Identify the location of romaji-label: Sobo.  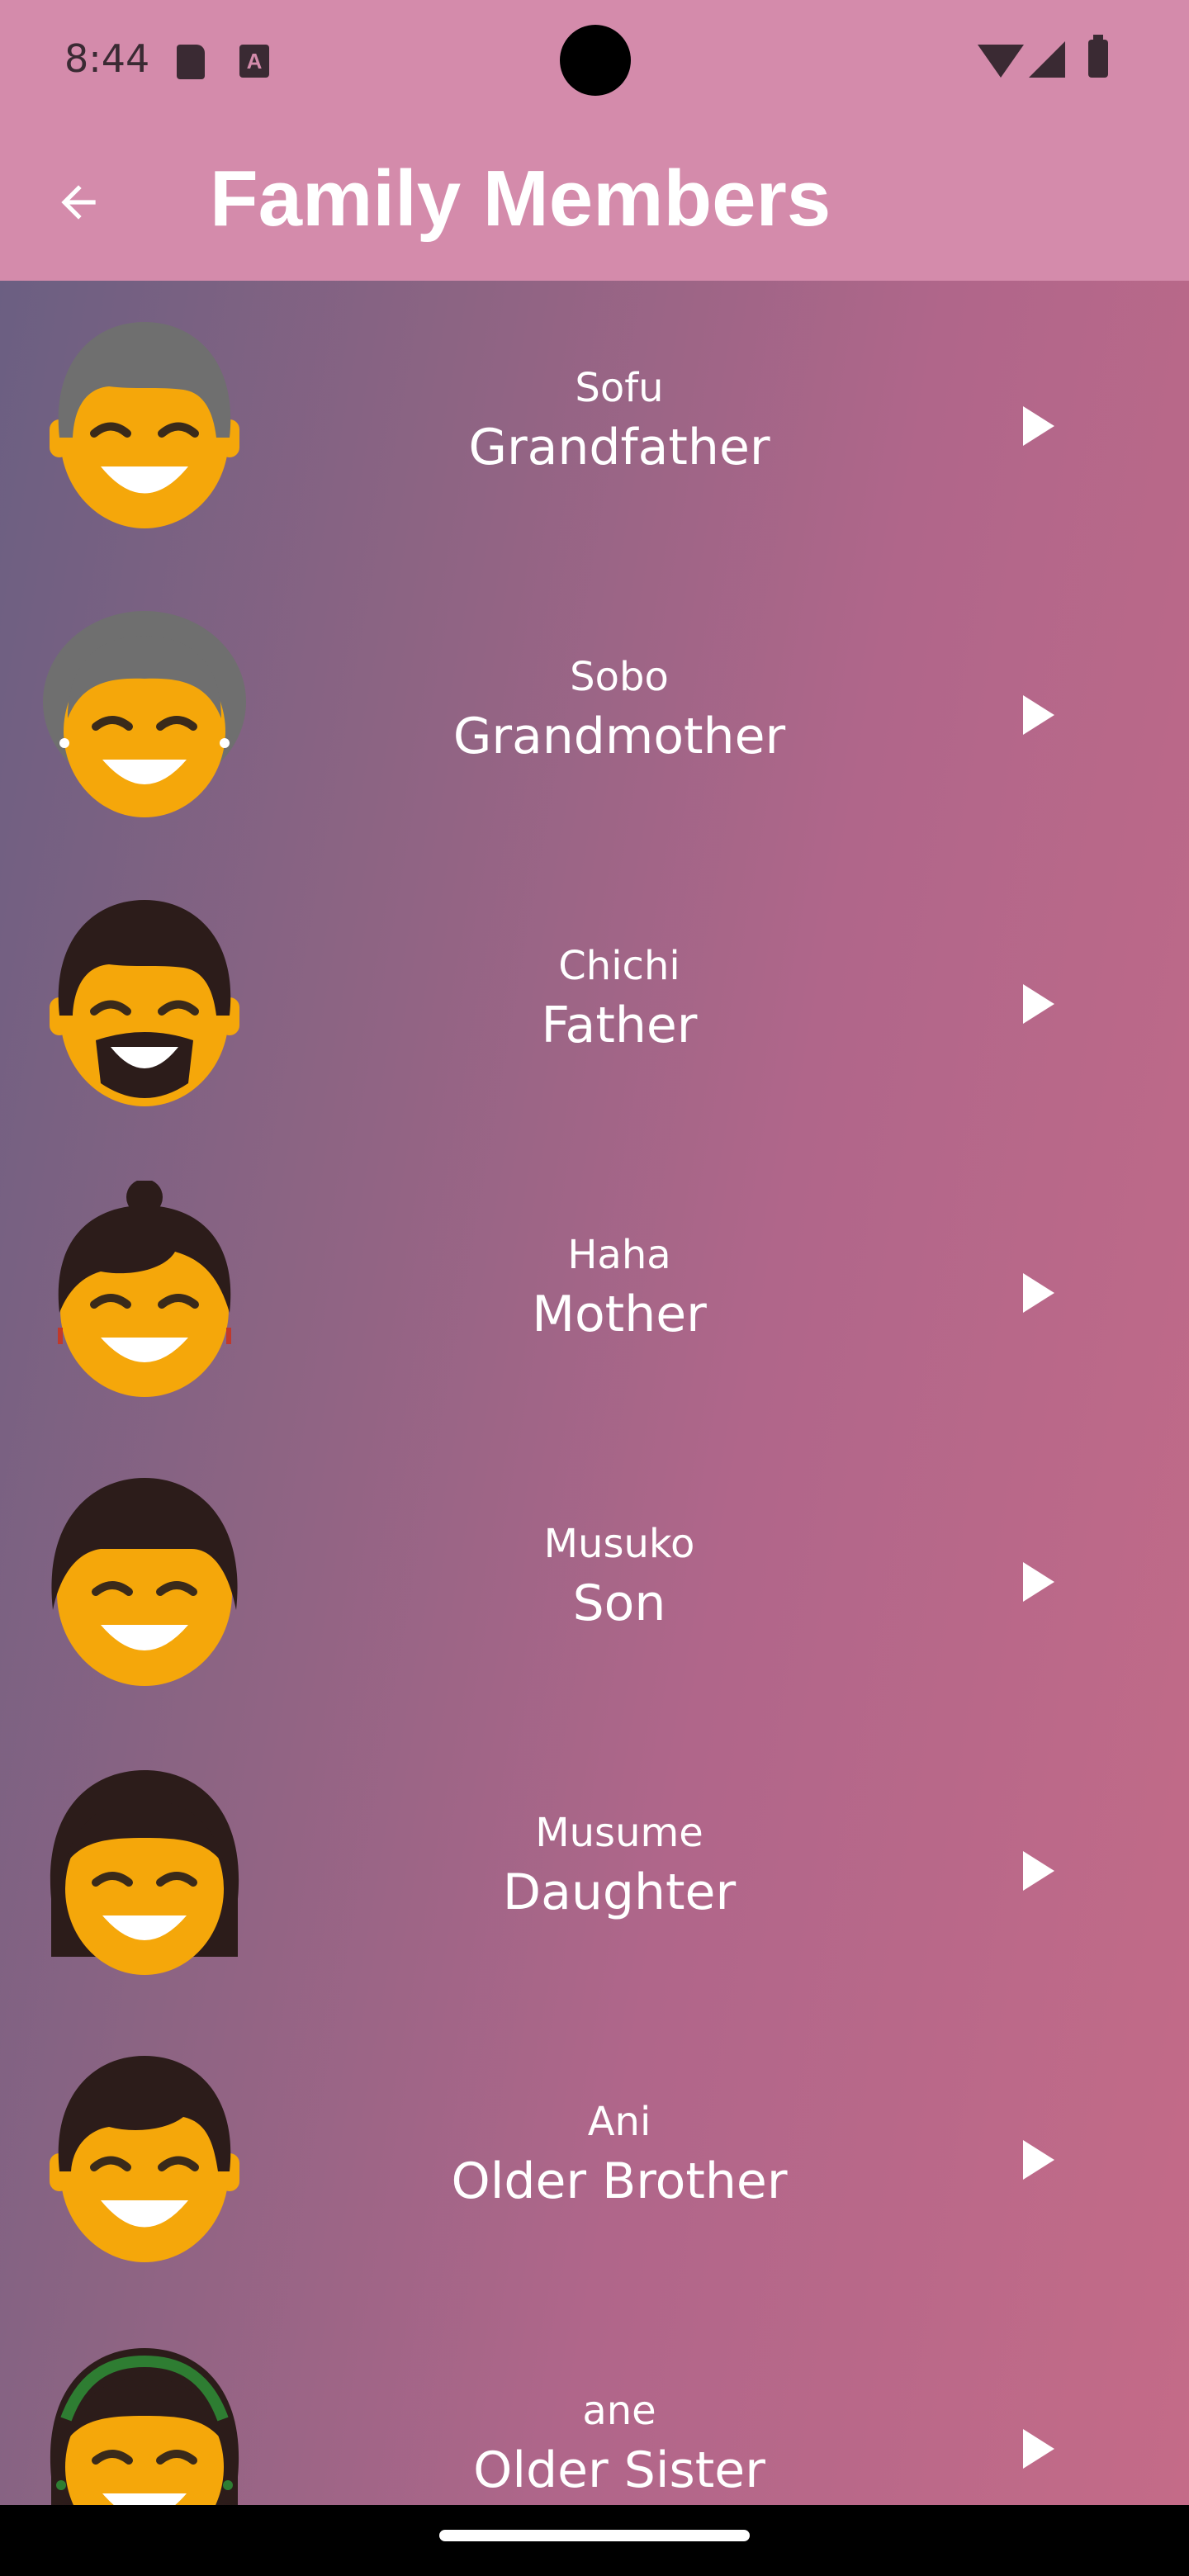
(619, 677).